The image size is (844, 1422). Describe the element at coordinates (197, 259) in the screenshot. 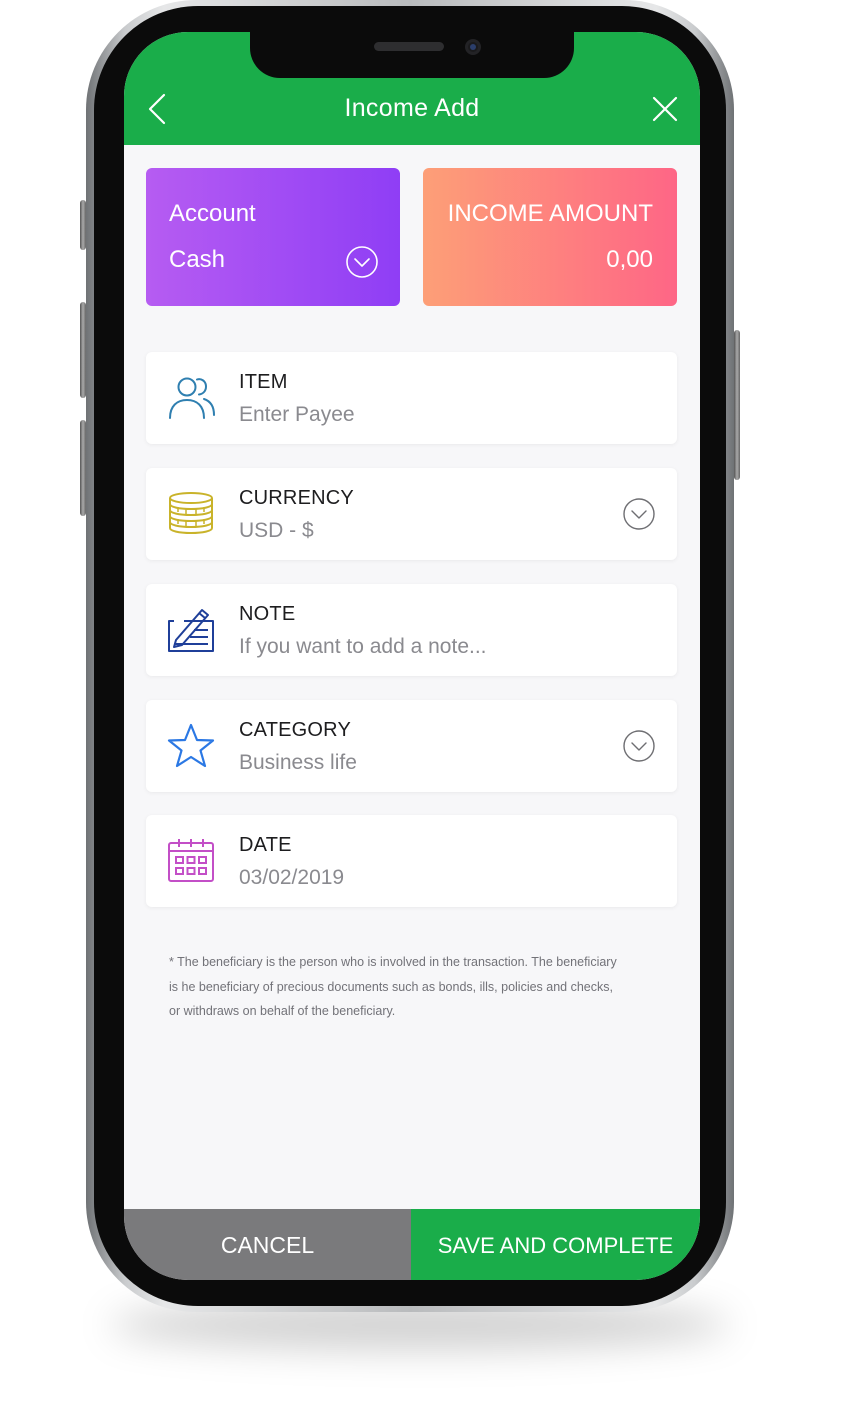

I see `account-value: Cash` at that location.